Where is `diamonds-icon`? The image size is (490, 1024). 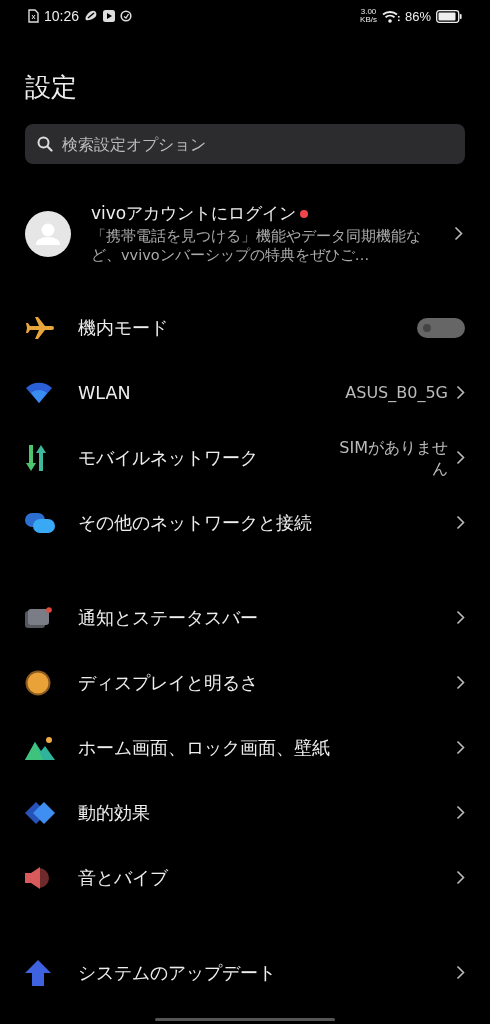 diamonds-icon is located at coordinates (40, 812).